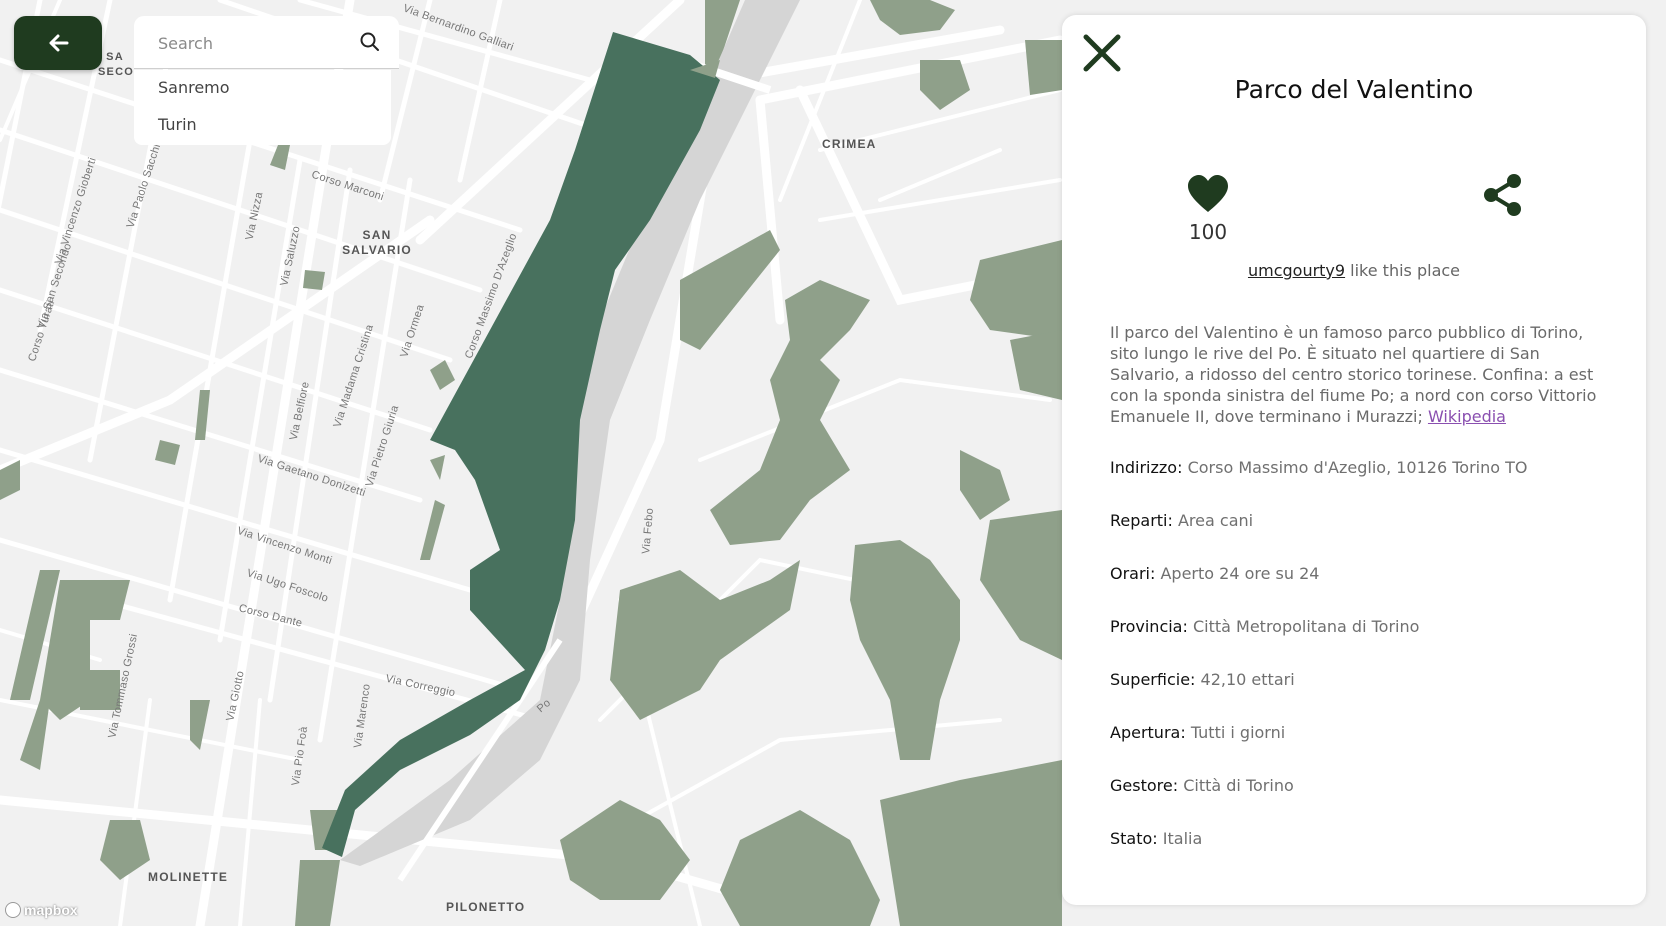  What do you see at coordinates (1133, 573) in the screenshot?
I see `field-label: Orari:` at bounding box center [1133, 573].